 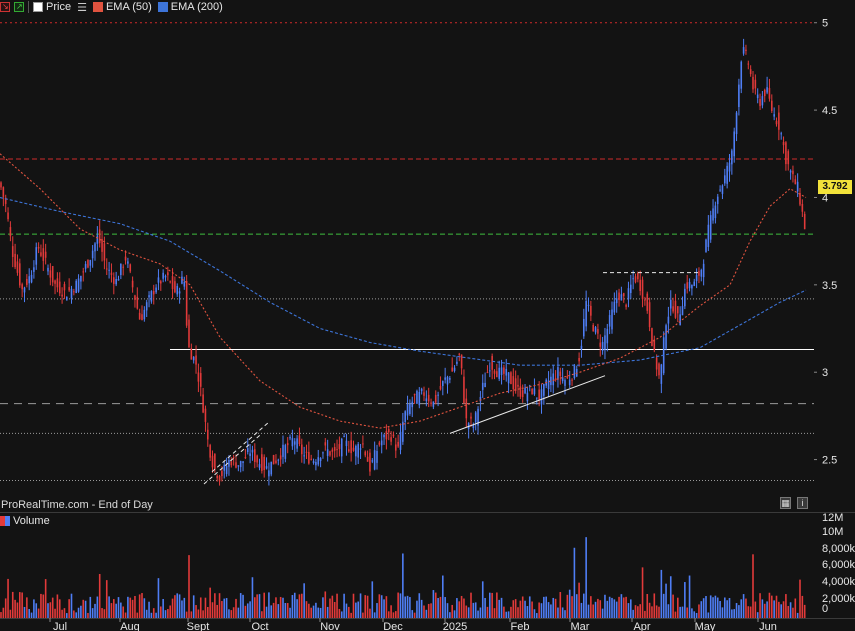 What do you see at coordinates (785, 503) in the screenshot?
I see `calendar-icon: ▦` at bounding box center [785, 503].